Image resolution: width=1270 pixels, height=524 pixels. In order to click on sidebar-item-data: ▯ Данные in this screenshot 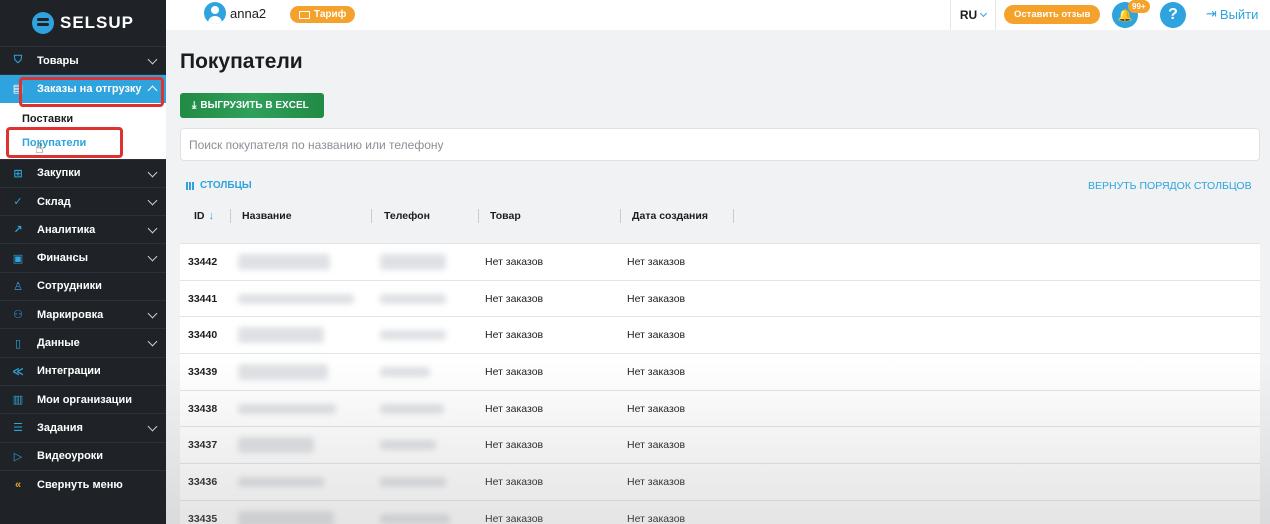, I will do `click(83, 342)`.